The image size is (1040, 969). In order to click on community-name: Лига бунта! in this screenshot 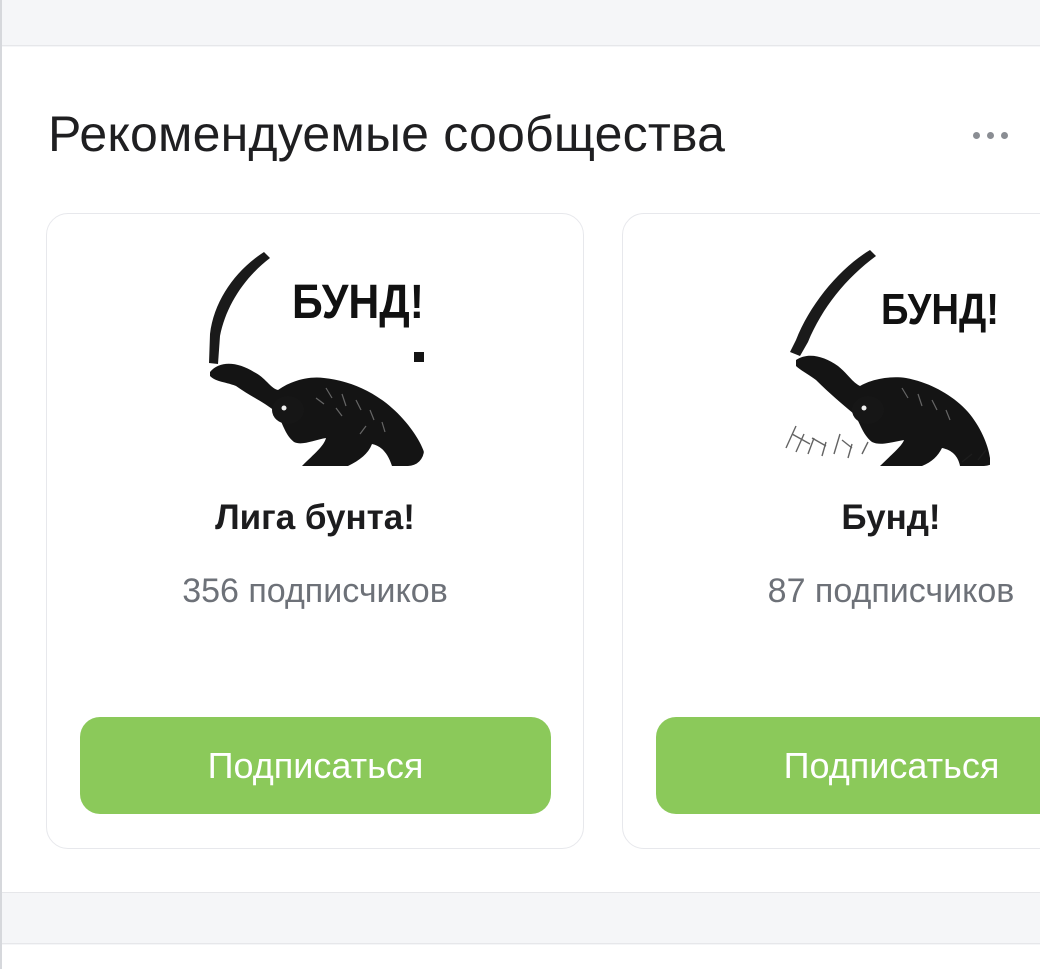, I will do `click(315, 518)`.